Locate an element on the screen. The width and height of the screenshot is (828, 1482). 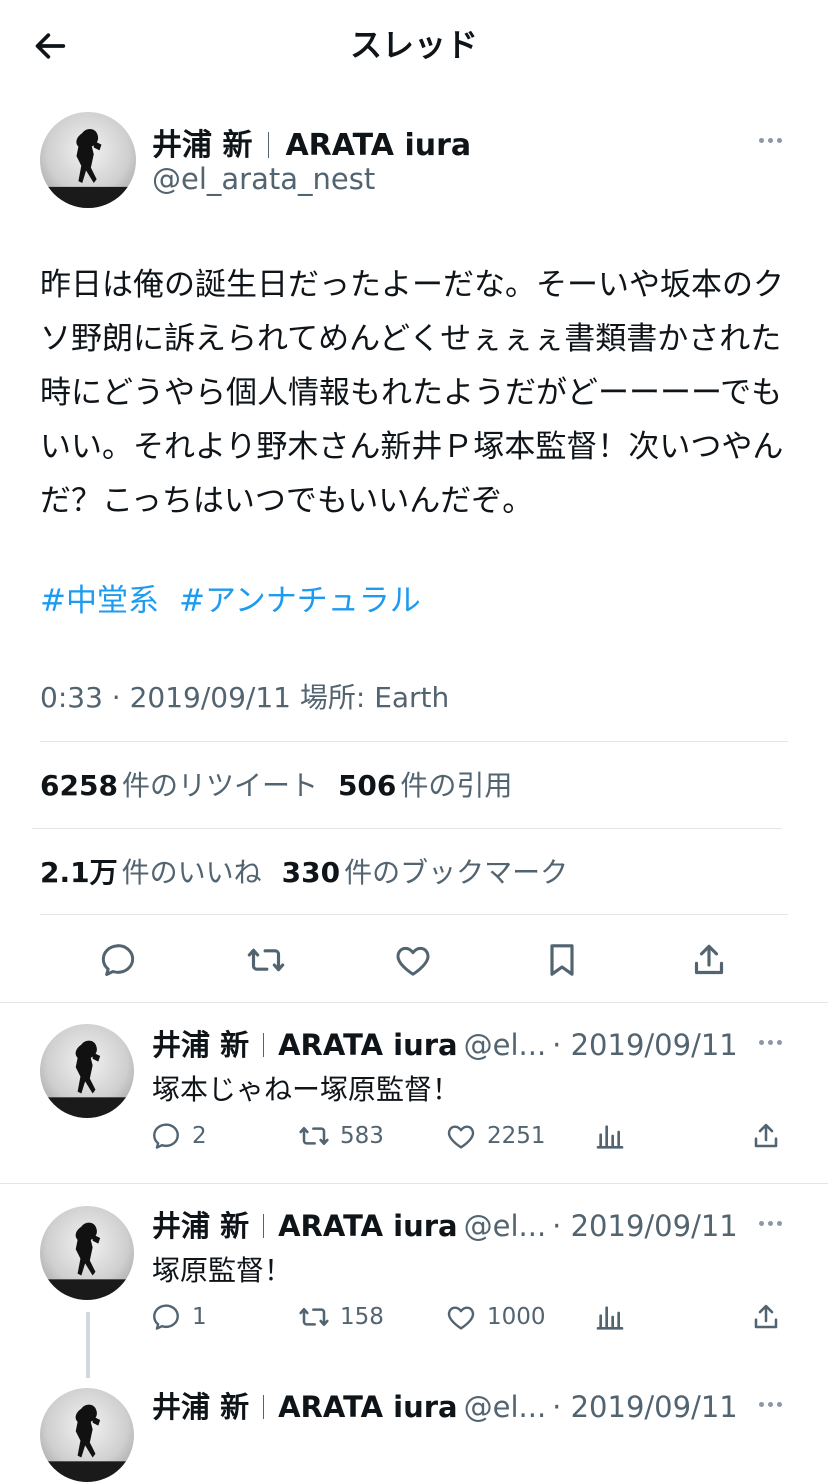
stats-row-retweets: 6258 件のリツイート 506 件の引用 is located at coordinates (276, 784).